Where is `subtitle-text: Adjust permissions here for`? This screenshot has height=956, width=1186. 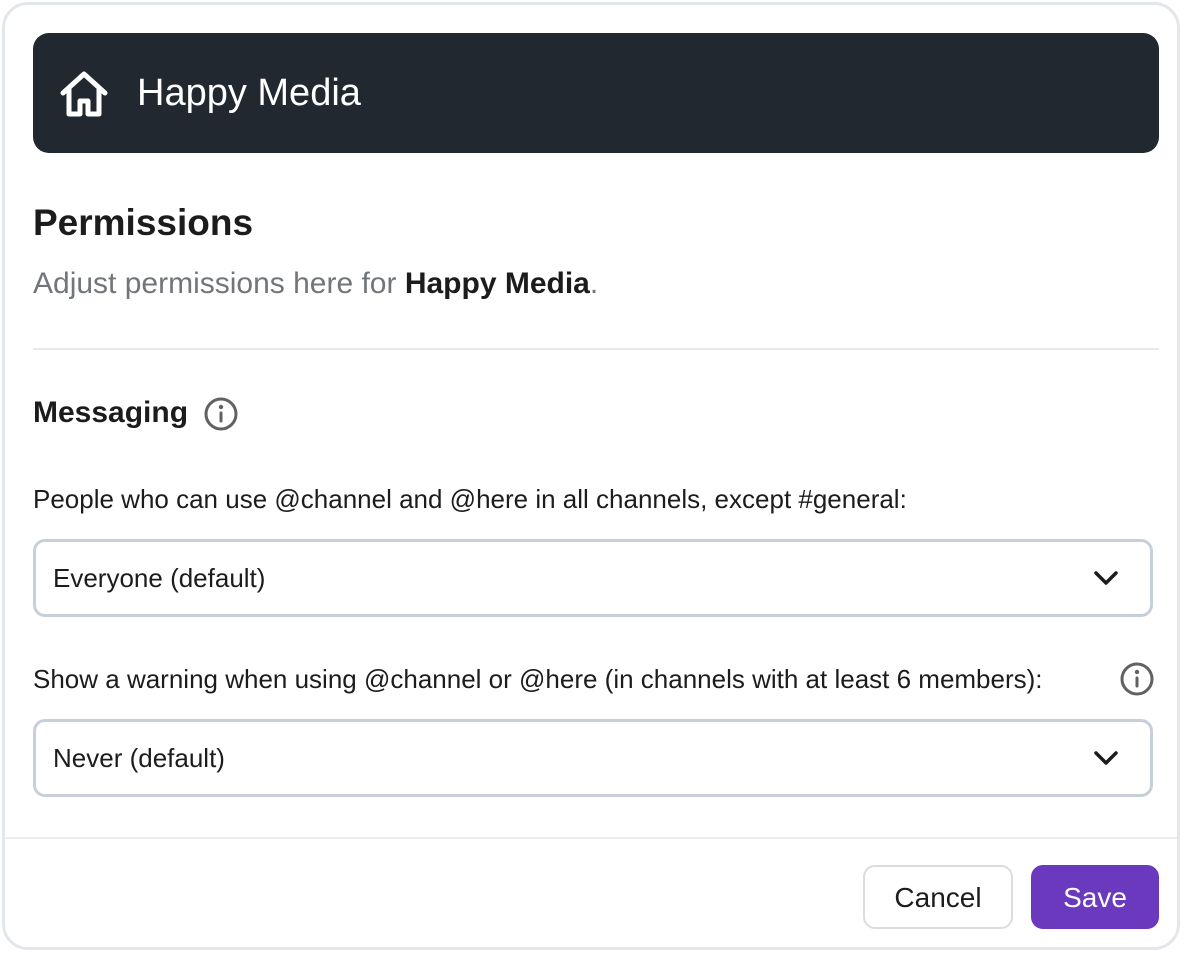 subtitle-text: Adjust permissions here for is located at coordinates (219, 283).